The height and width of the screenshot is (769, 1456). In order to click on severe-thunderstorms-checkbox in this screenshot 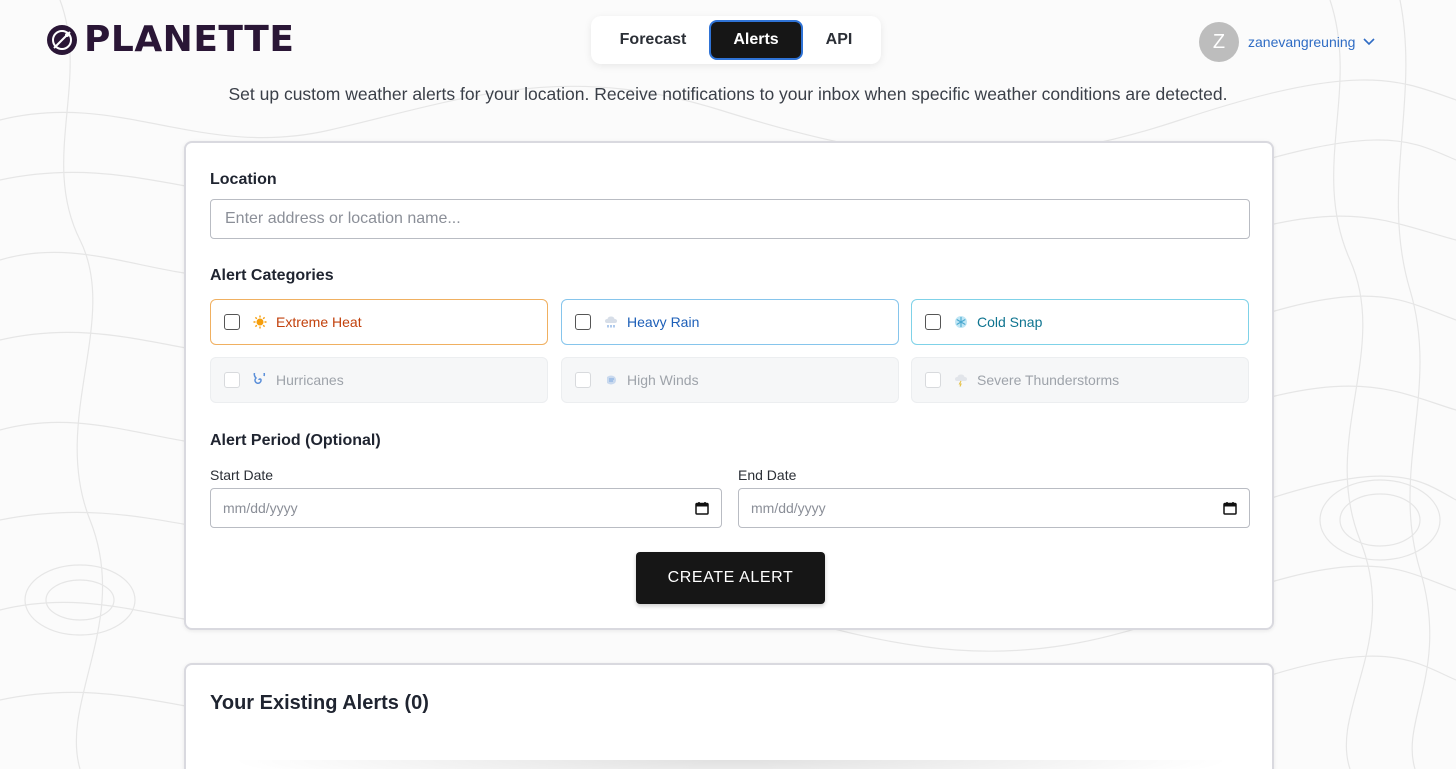, I will do `click(933, 380)`.